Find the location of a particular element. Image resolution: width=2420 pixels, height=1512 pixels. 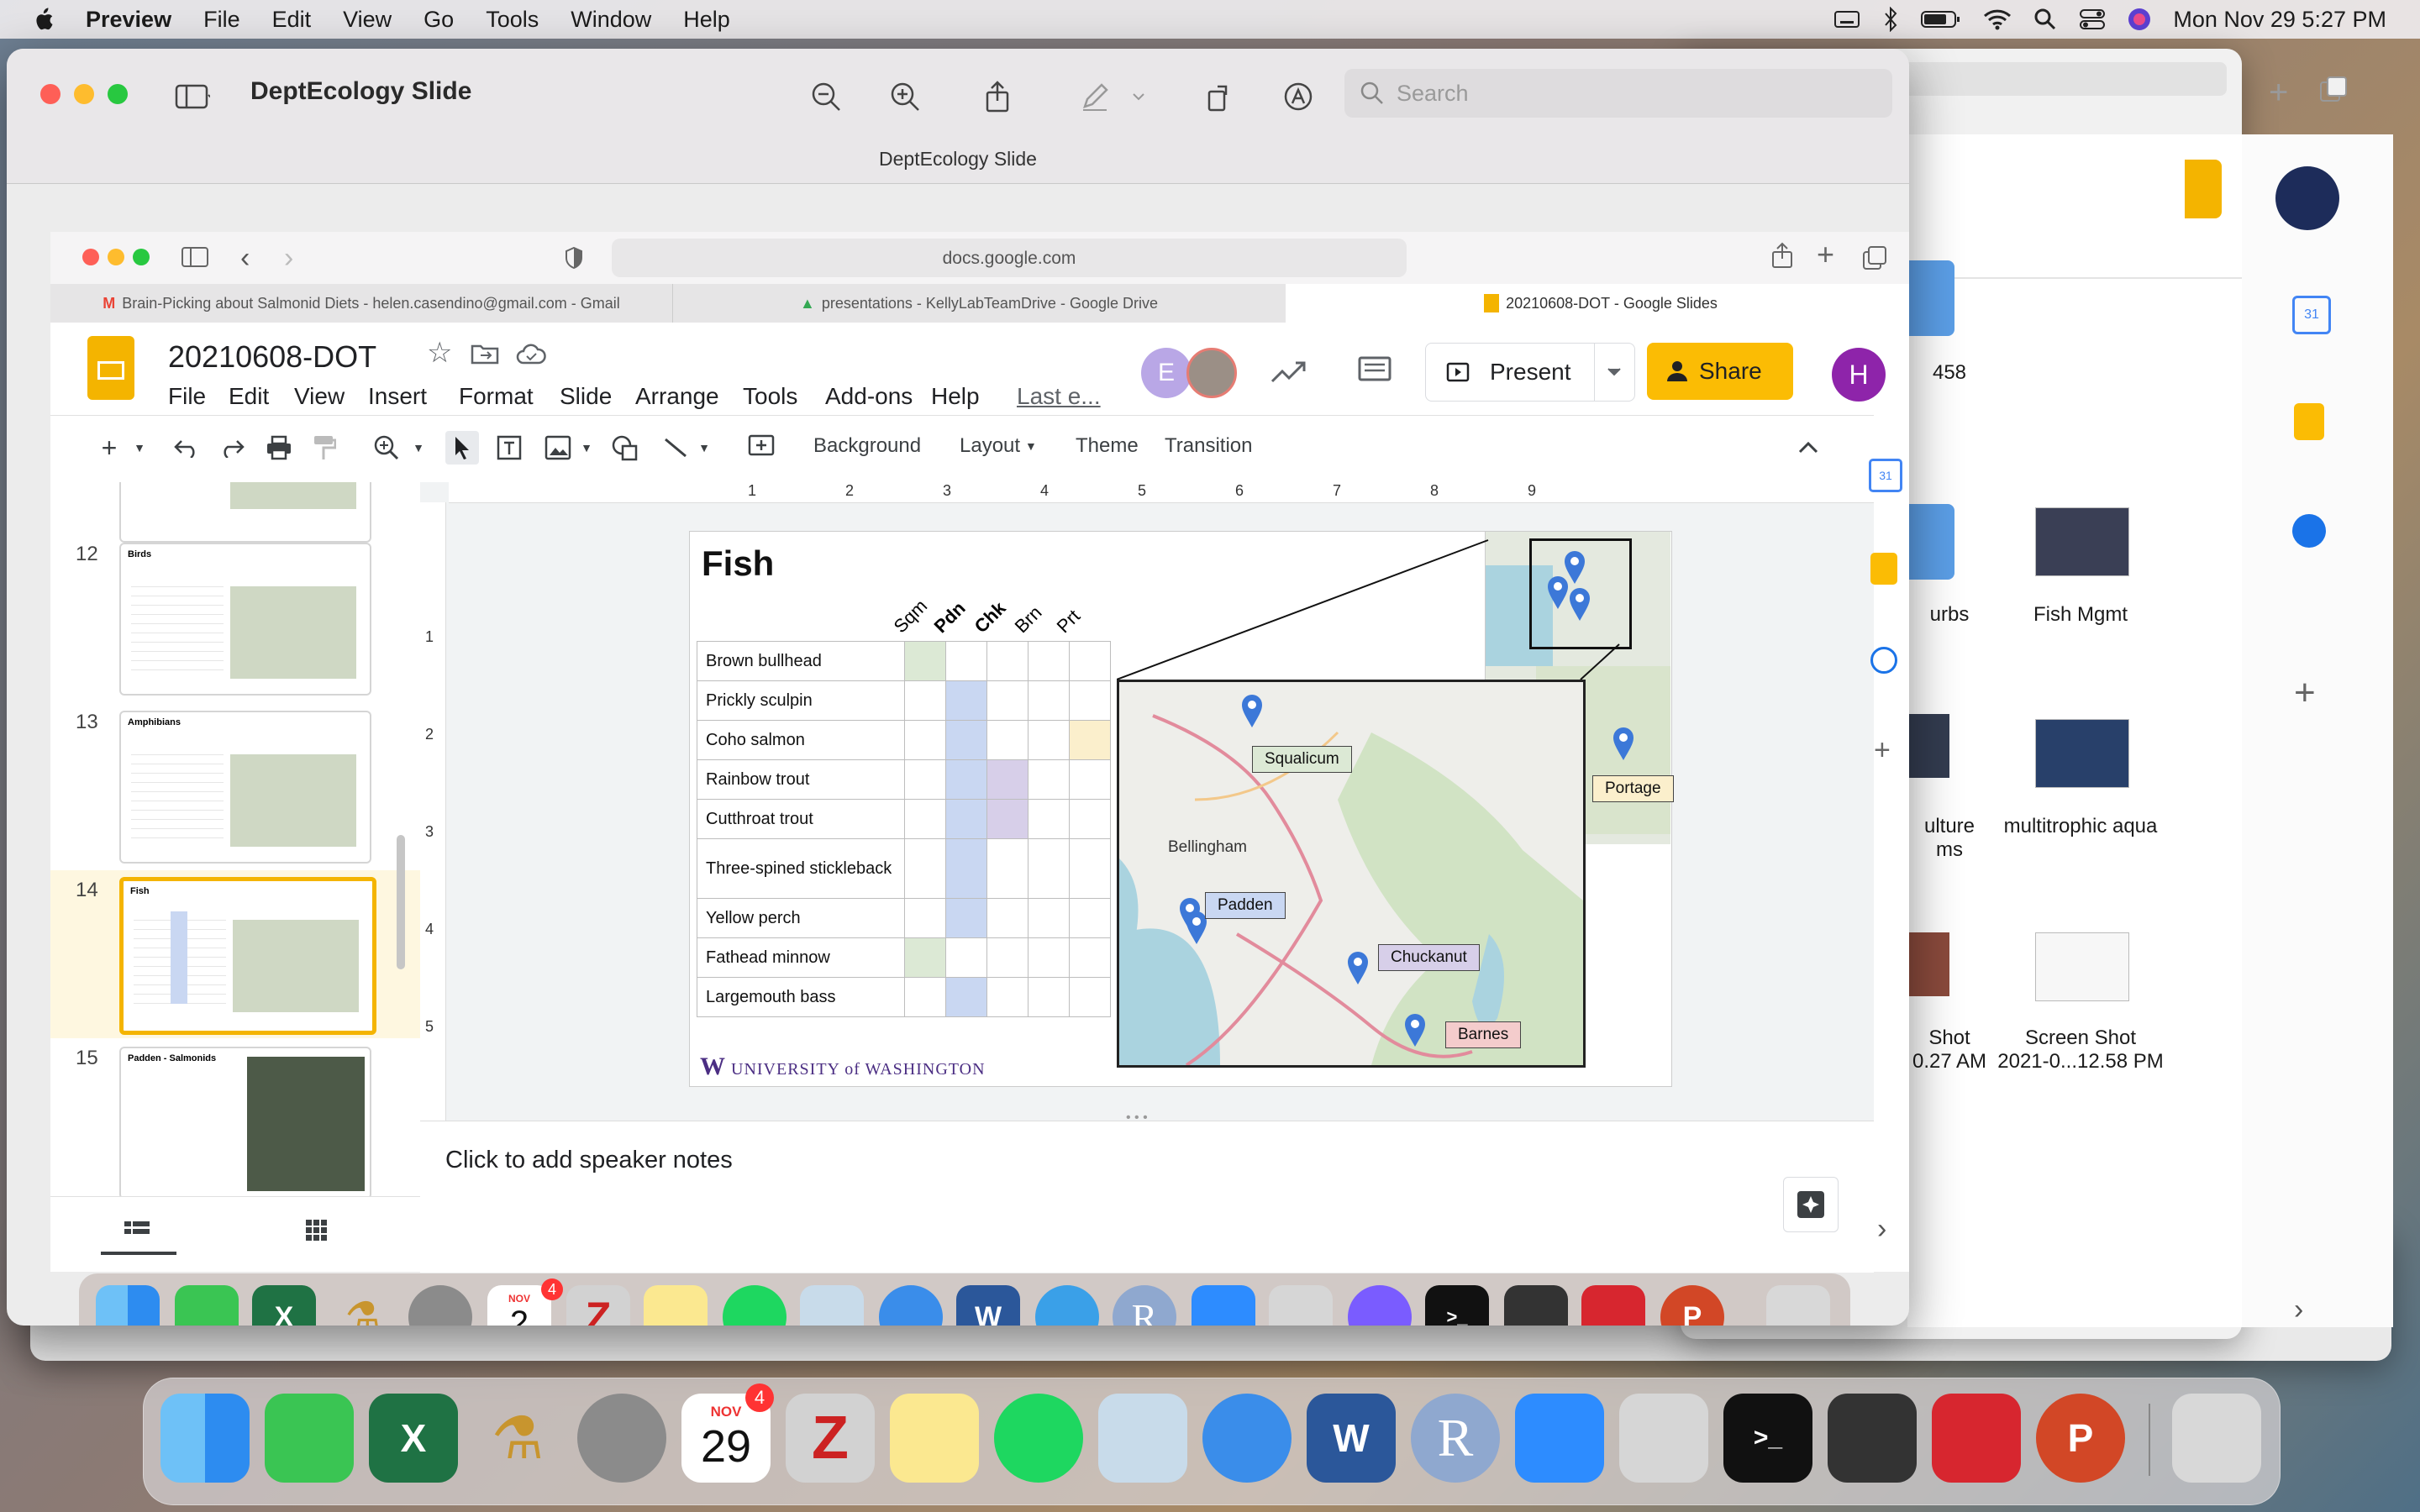

expand-chevron-icon: › is located at coordinates (2298, 1310).